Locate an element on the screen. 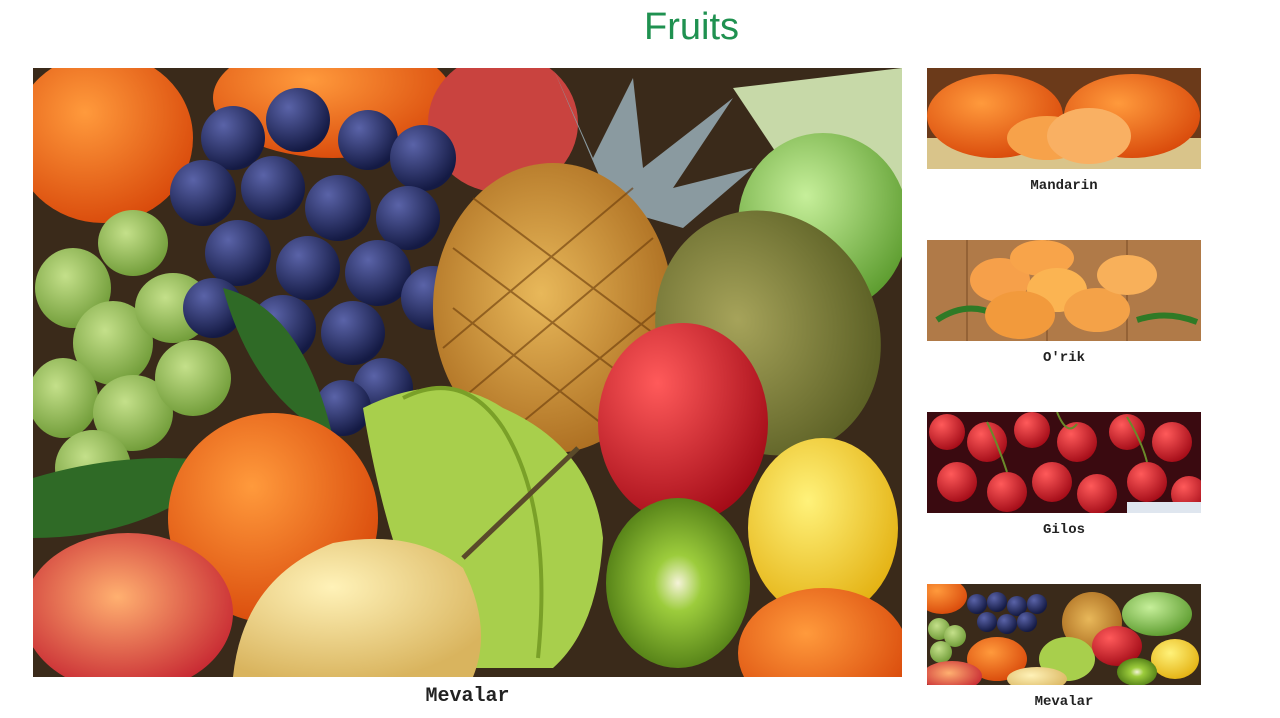  thumbnail-caption: O'rik is located at coordinates (1063, 358).